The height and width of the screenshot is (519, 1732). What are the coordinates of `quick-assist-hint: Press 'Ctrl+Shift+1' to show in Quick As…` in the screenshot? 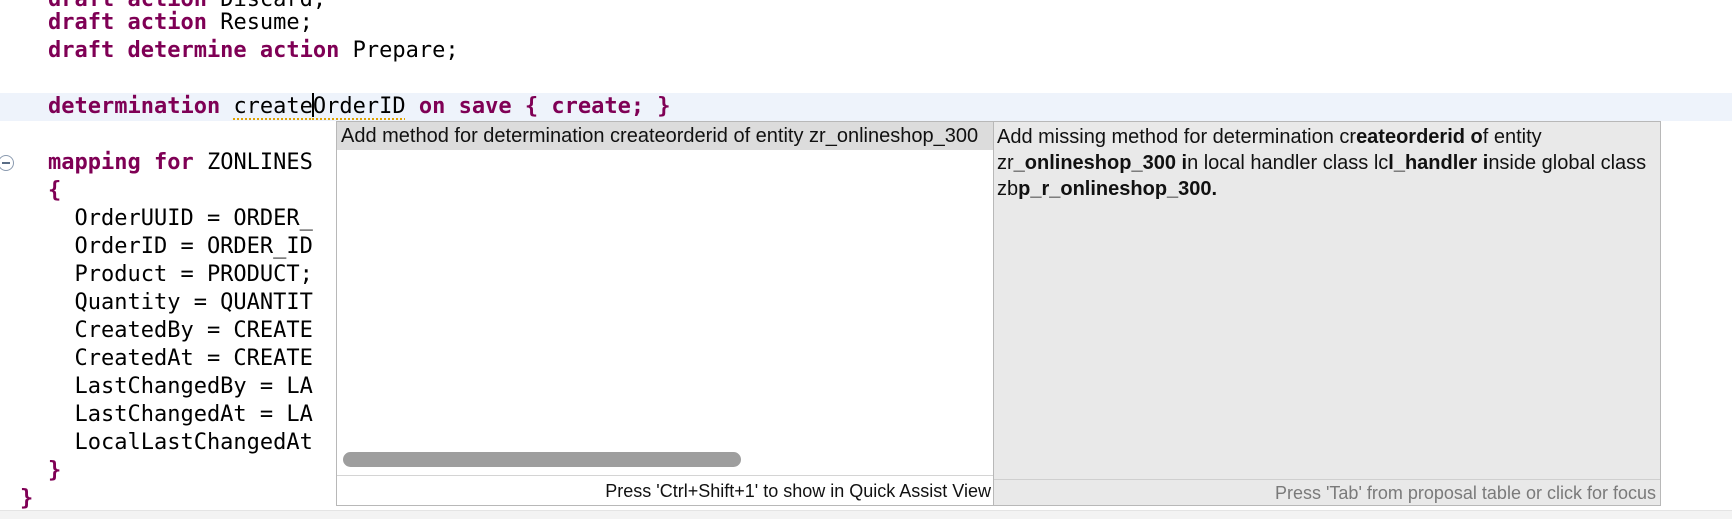 It's located at (665, 490).